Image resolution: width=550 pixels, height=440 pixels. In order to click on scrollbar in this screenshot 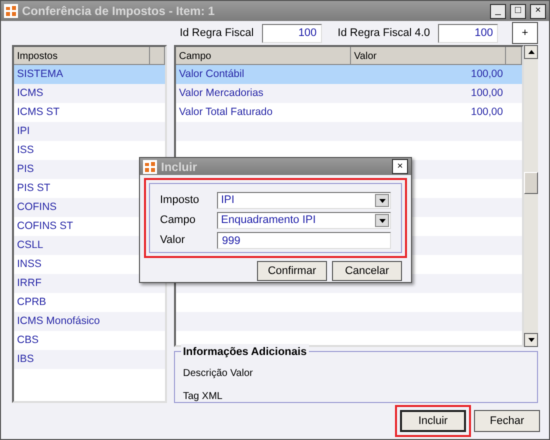, I will do `click(531, 196)`.